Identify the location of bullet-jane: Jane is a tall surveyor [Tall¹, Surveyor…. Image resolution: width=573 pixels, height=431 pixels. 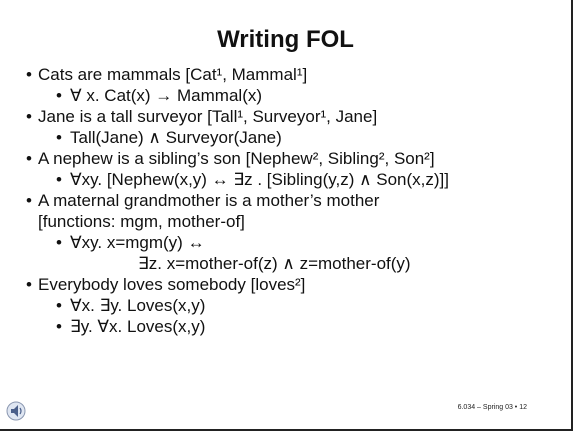
(292, 116).